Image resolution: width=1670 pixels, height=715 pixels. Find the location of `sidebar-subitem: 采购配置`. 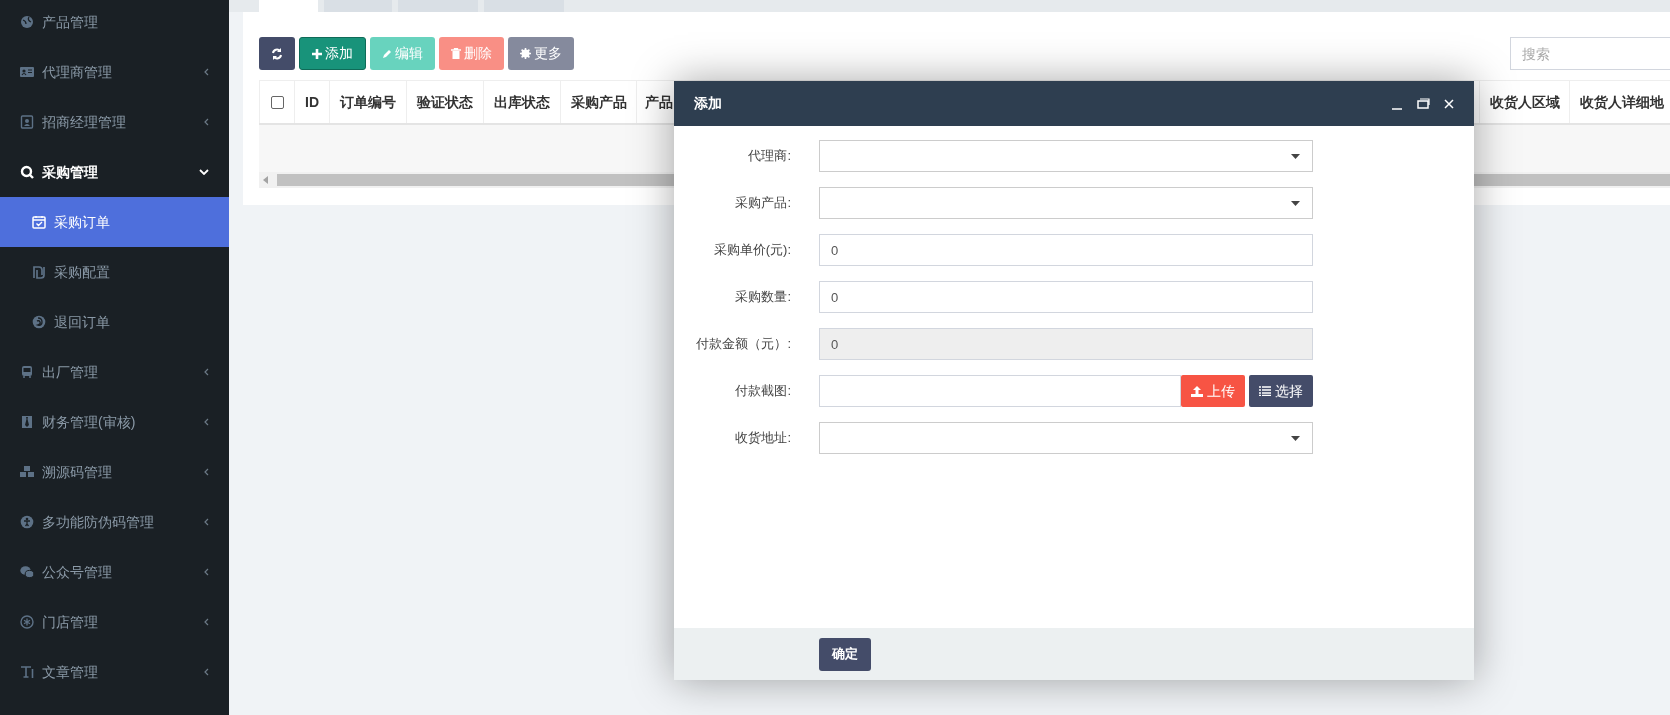

sidebar-subitem: 采购配置 is located at coordinates (114, 272).